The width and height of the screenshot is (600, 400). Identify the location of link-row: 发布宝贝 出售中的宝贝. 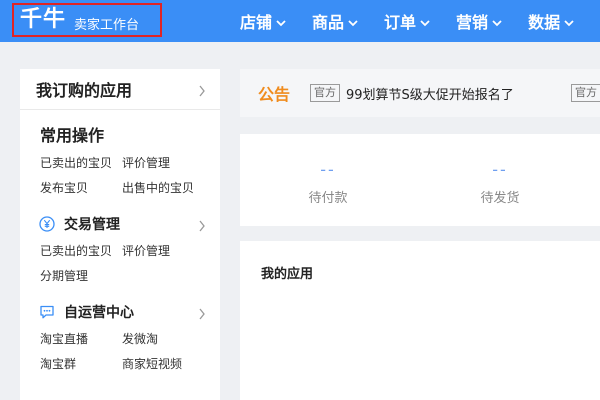
(120, 187).